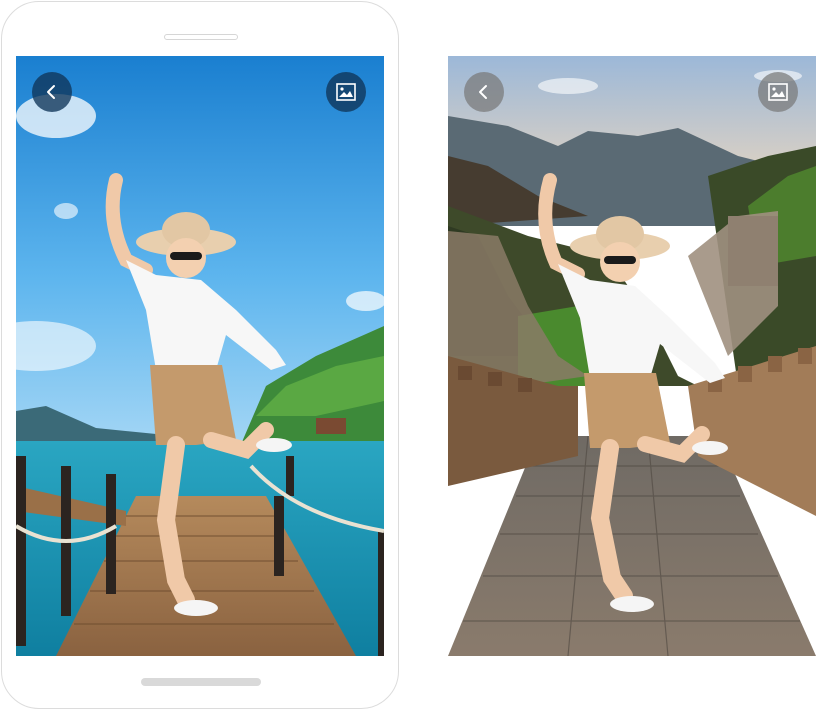  I want to click on subject-cutout-left, so click(198, 394).